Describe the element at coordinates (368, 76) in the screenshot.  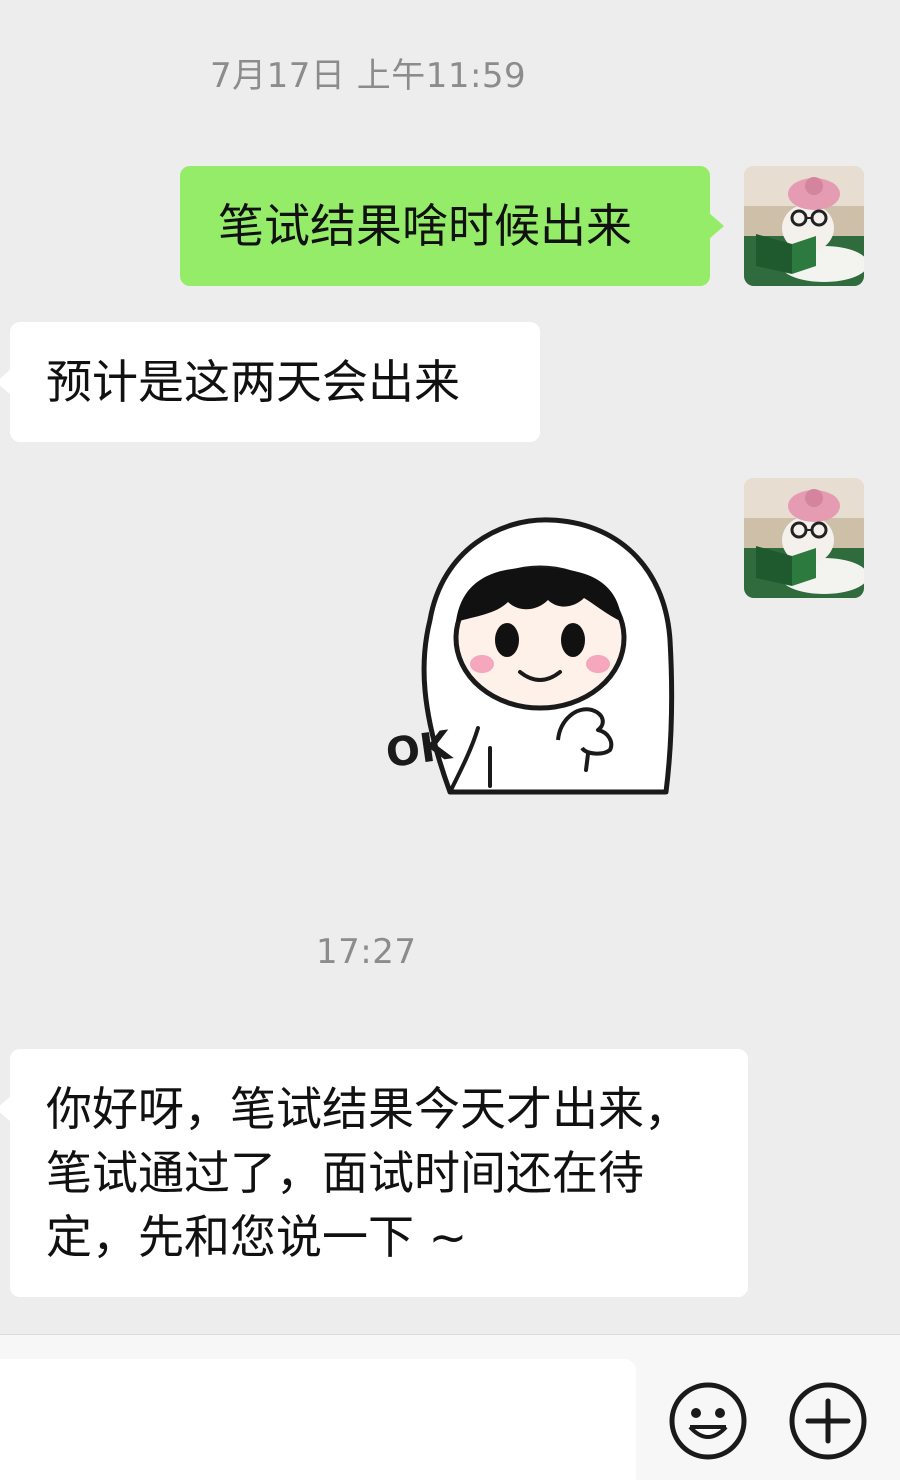
I see `timestamp-1: 7月17日 上午11:59` at that location.